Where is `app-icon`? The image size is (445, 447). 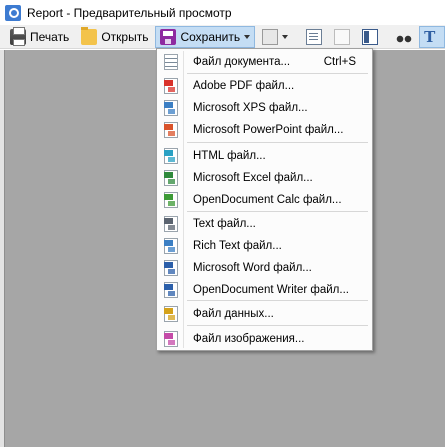
app-icon is located at coordinates (13, 12).